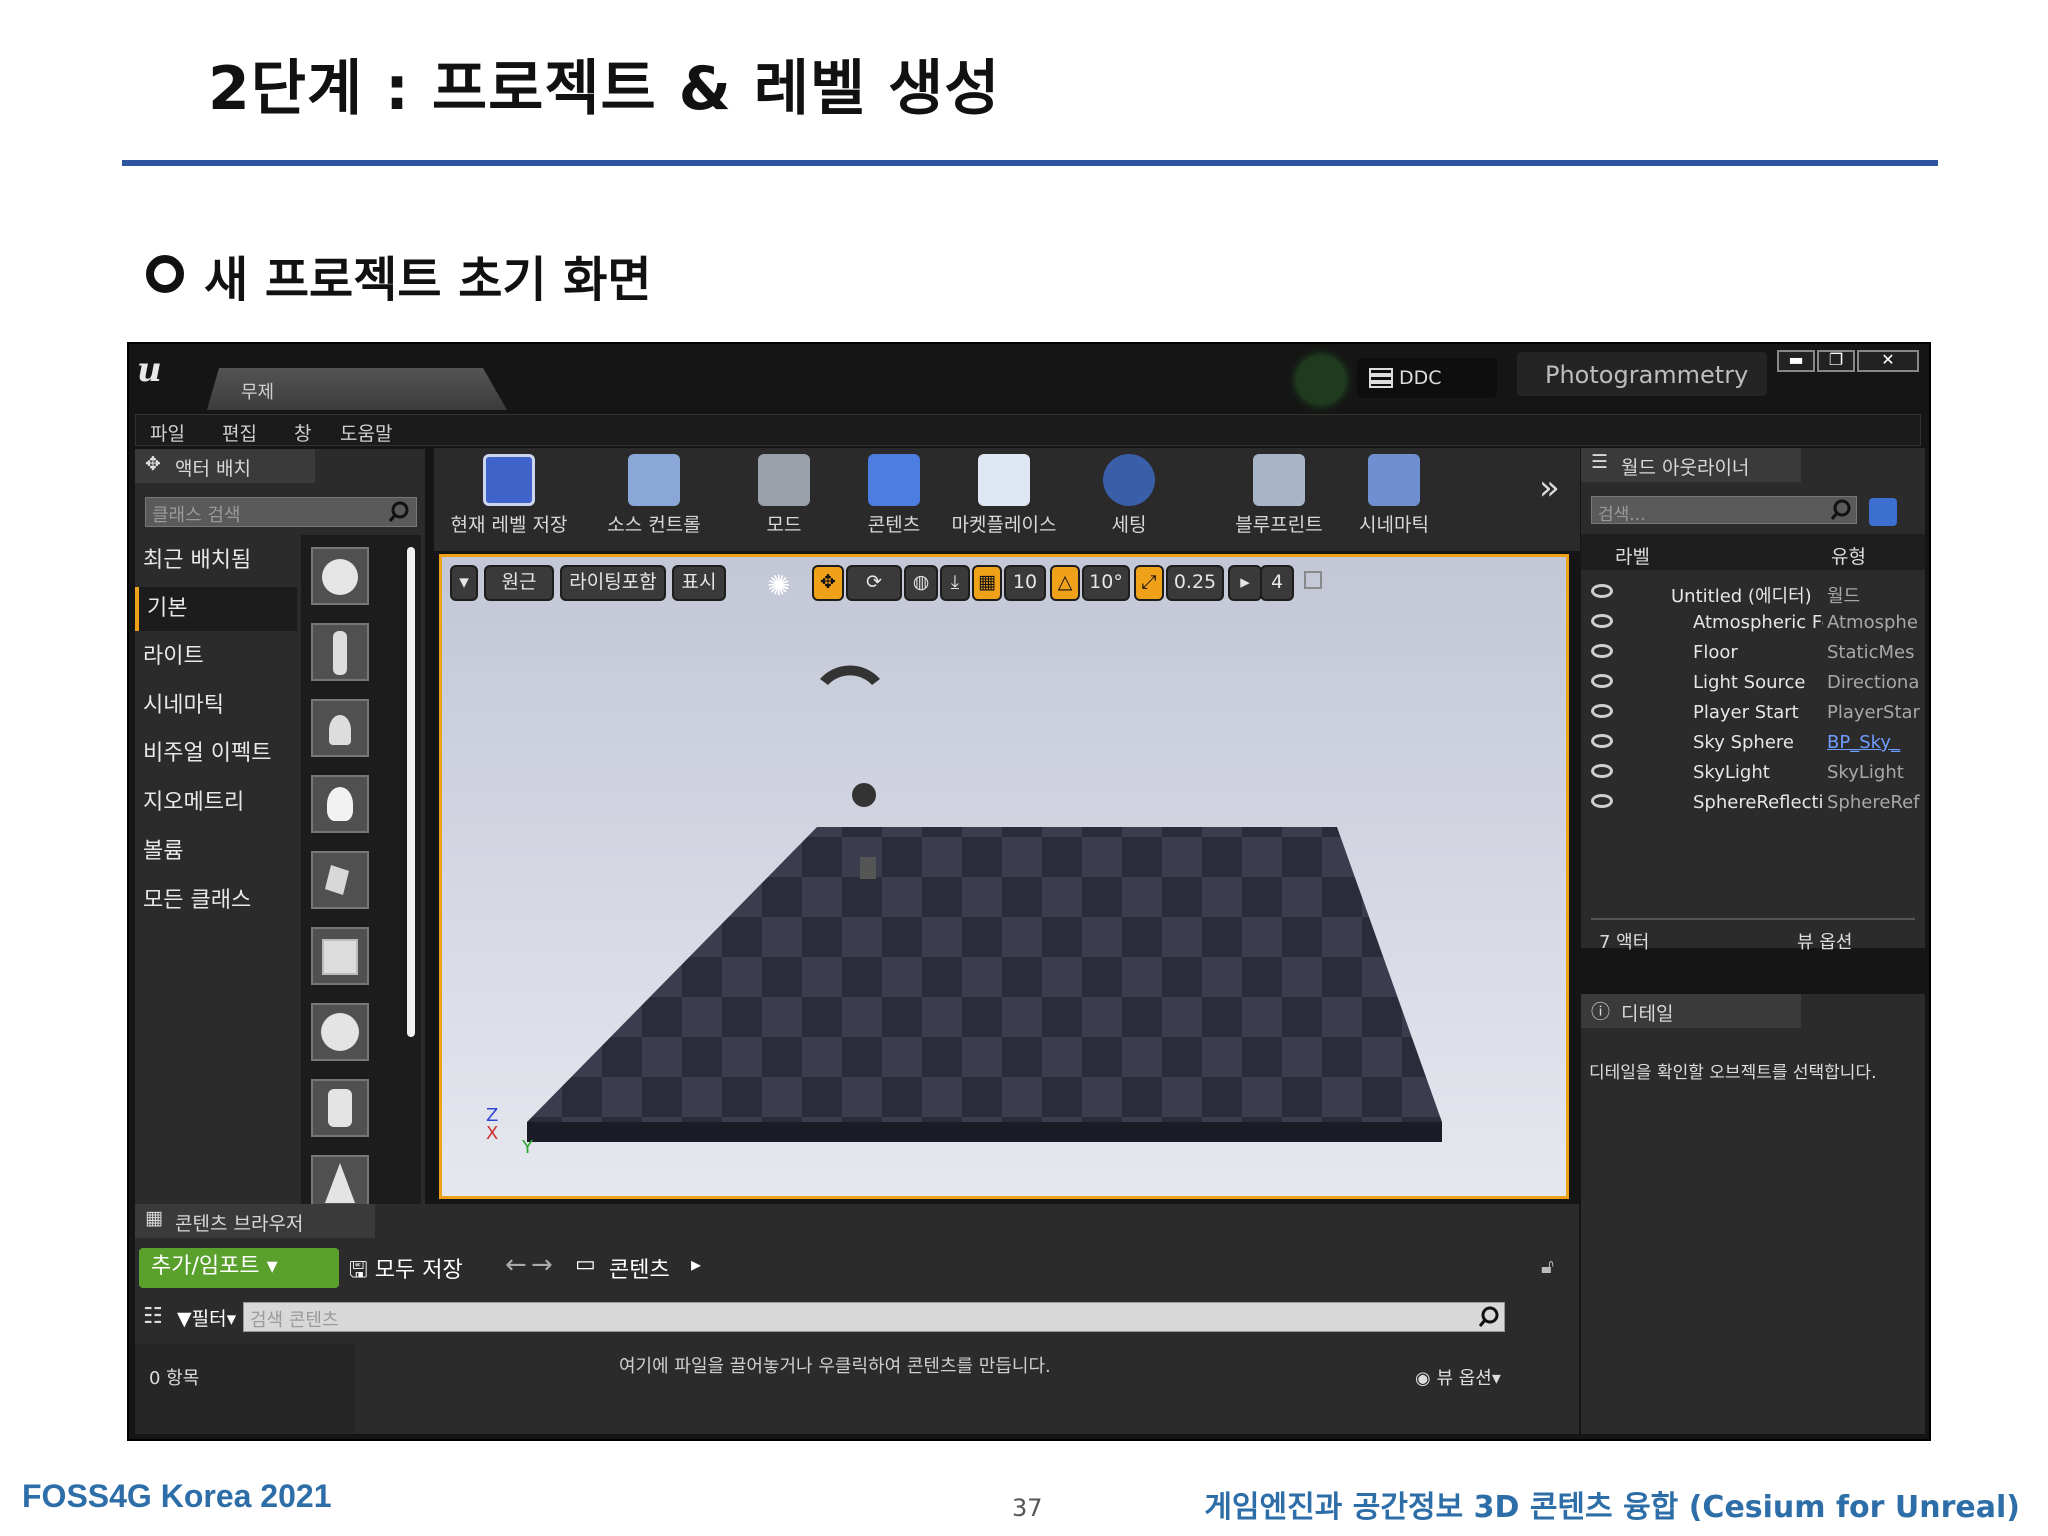 The height and width of the screenshot is (1536, 2048). I want to click on save-all-label: 모두 저장, so click(418, 1270).